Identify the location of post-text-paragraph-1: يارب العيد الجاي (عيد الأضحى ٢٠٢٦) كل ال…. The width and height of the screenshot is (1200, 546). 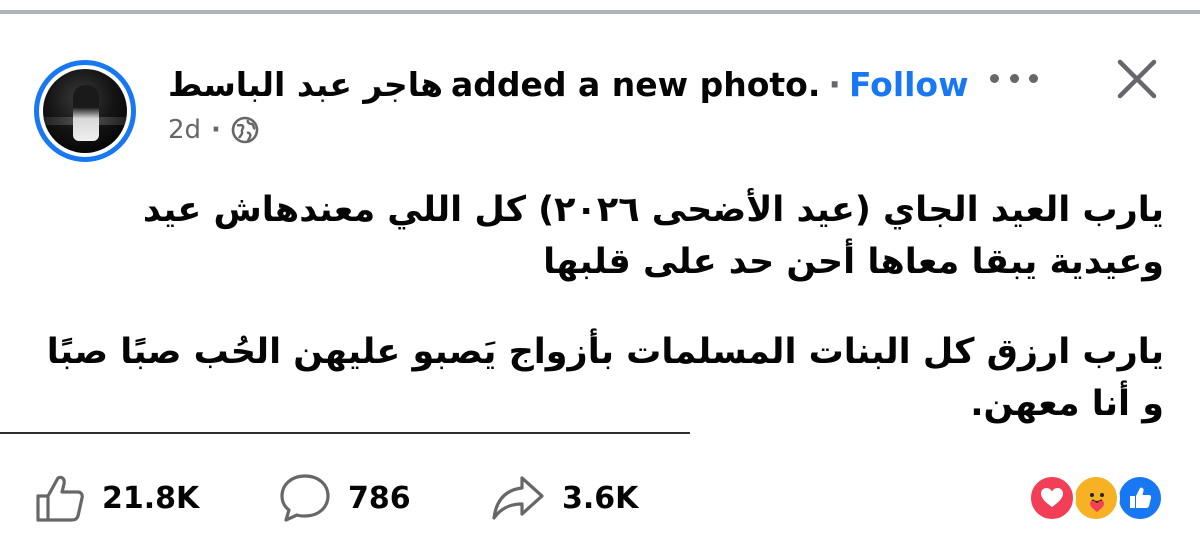
(653, 236).